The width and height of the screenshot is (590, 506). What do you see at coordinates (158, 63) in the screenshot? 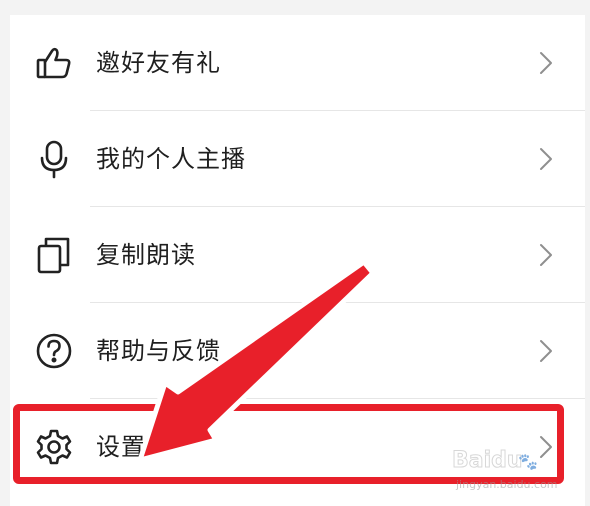
I see `menu-item-label: 邀好友有礼` at bounding box center [158, 63].